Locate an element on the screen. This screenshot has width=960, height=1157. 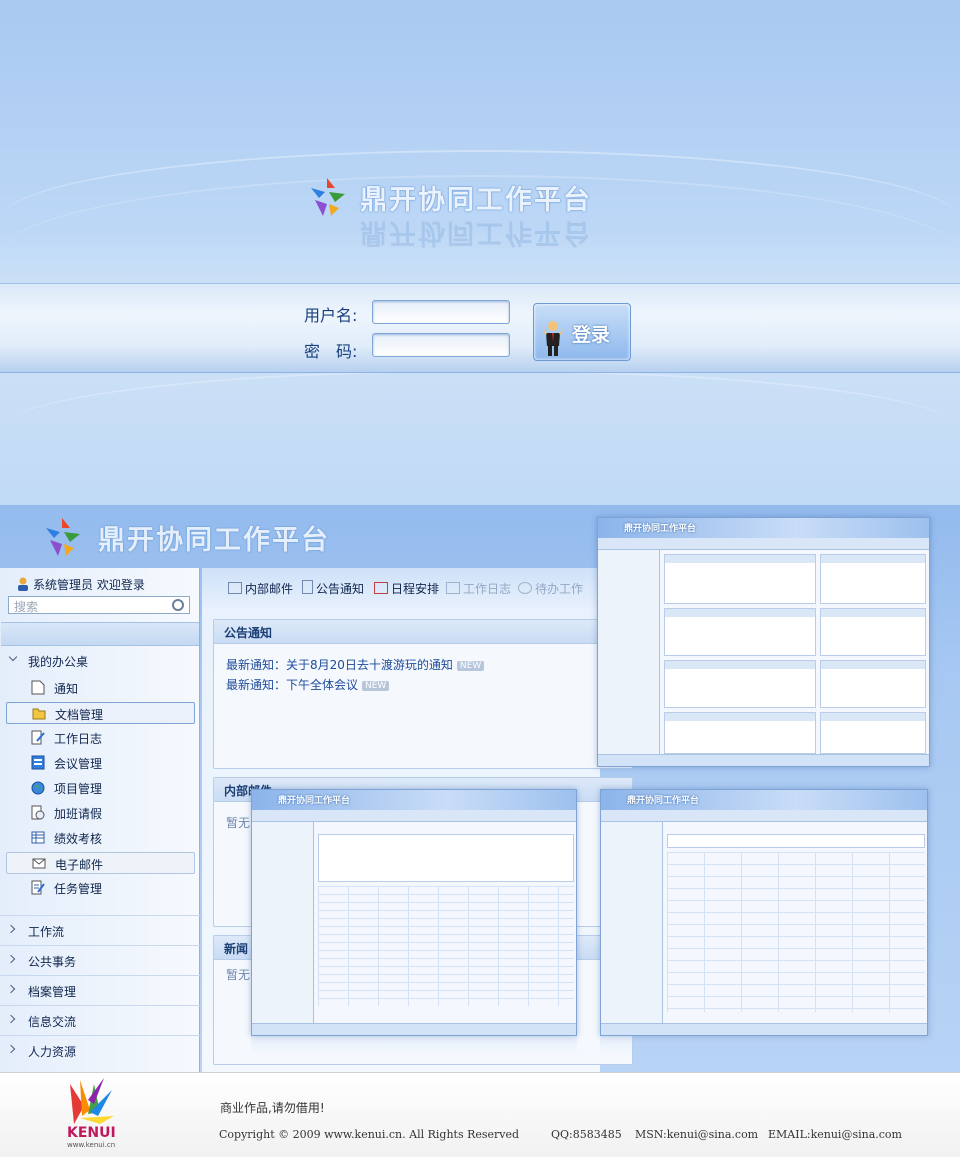
nav-item-label: 电子邮件 is located at coordinates (79, 865).